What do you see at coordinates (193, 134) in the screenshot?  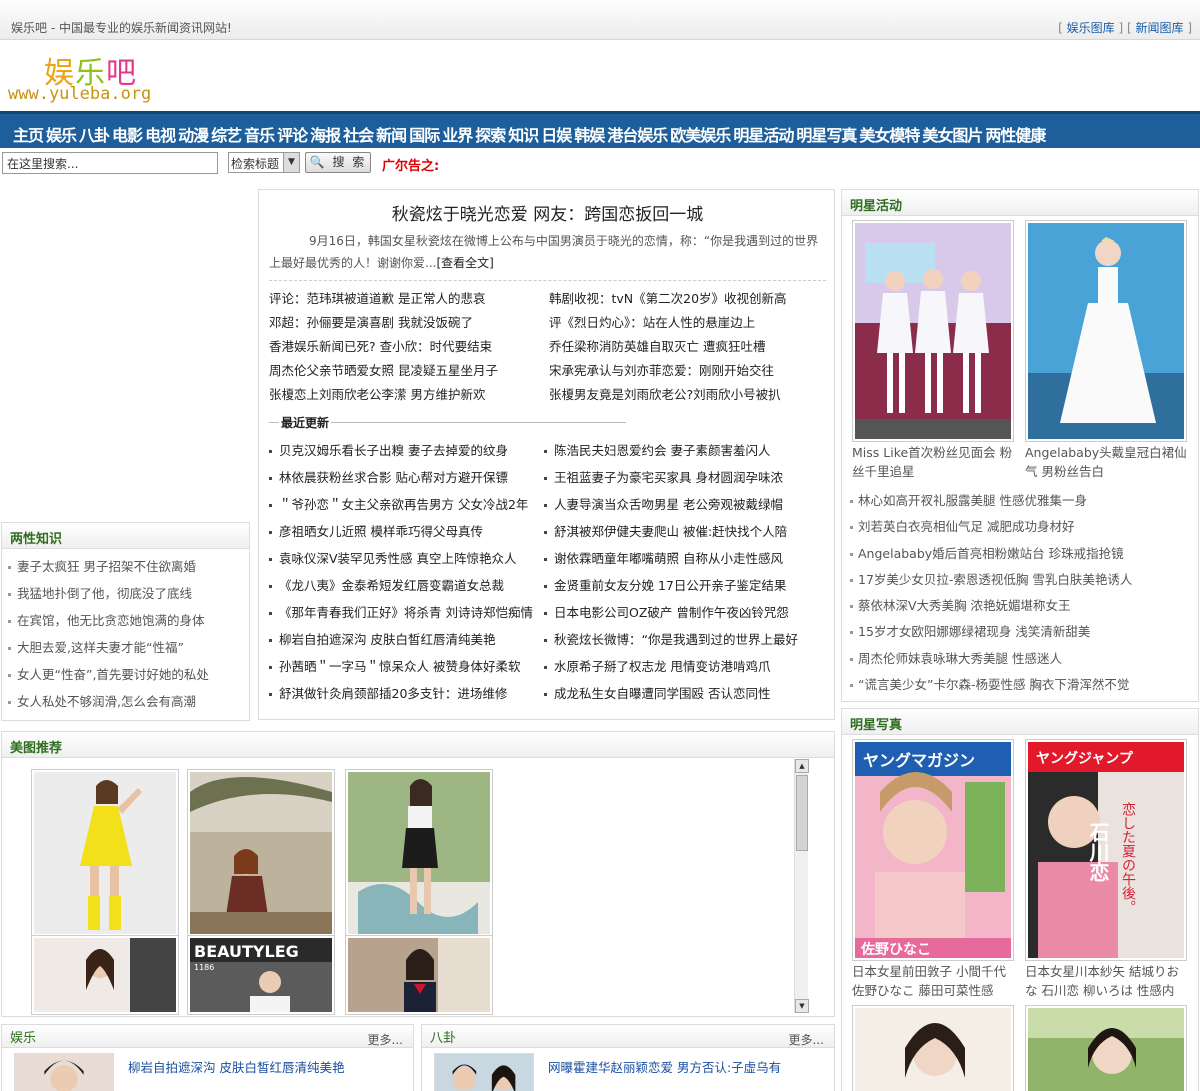 I see `nav-item: 动漫` at bounding box center [193, 134].